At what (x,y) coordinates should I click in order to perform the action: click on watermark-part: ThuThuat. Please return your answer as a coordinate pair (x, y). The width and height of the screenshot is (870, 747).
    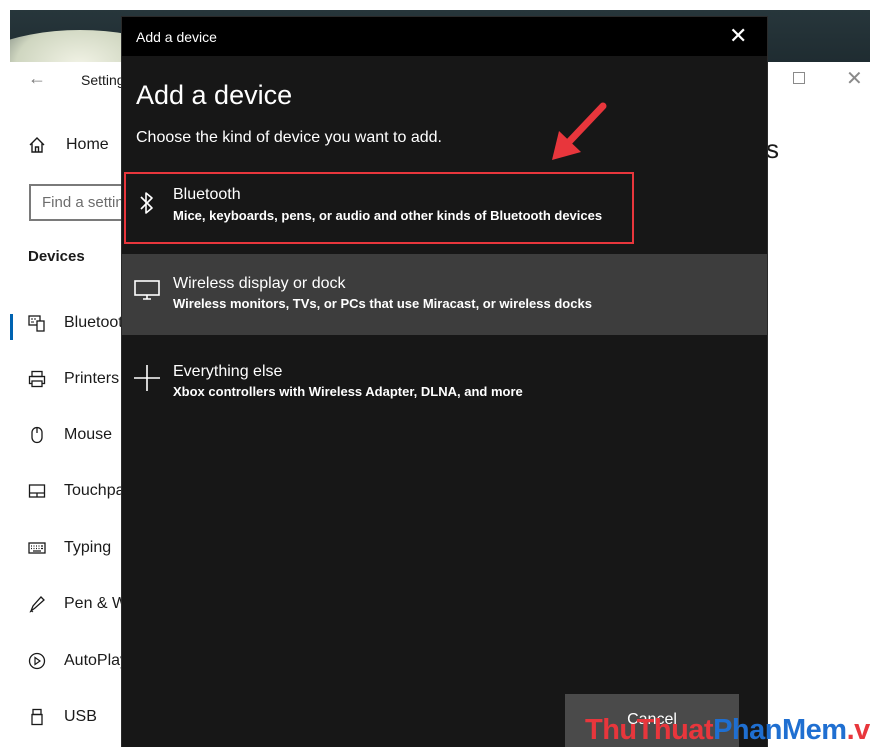
    Looking at the image, I should click on (649, 730).